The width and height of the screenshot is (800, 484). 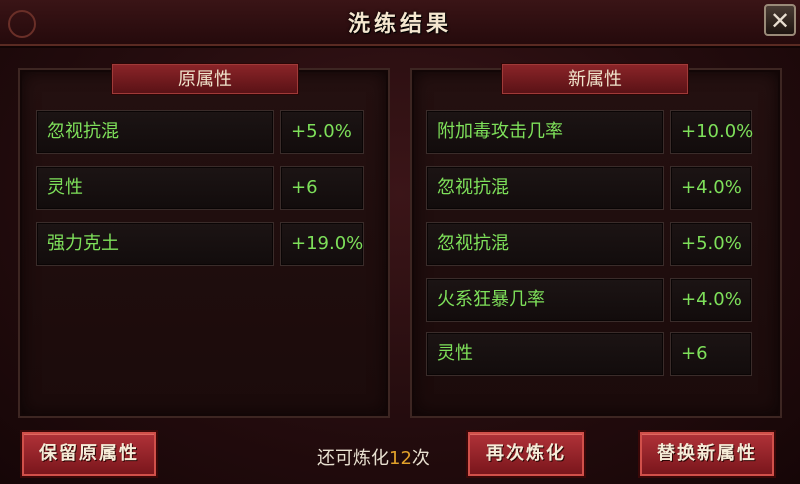 What do you see at coordinates (707, 454) in the screenshot?
I see `replace-new-button: 替换新属性` at bounding box center [707, 454].